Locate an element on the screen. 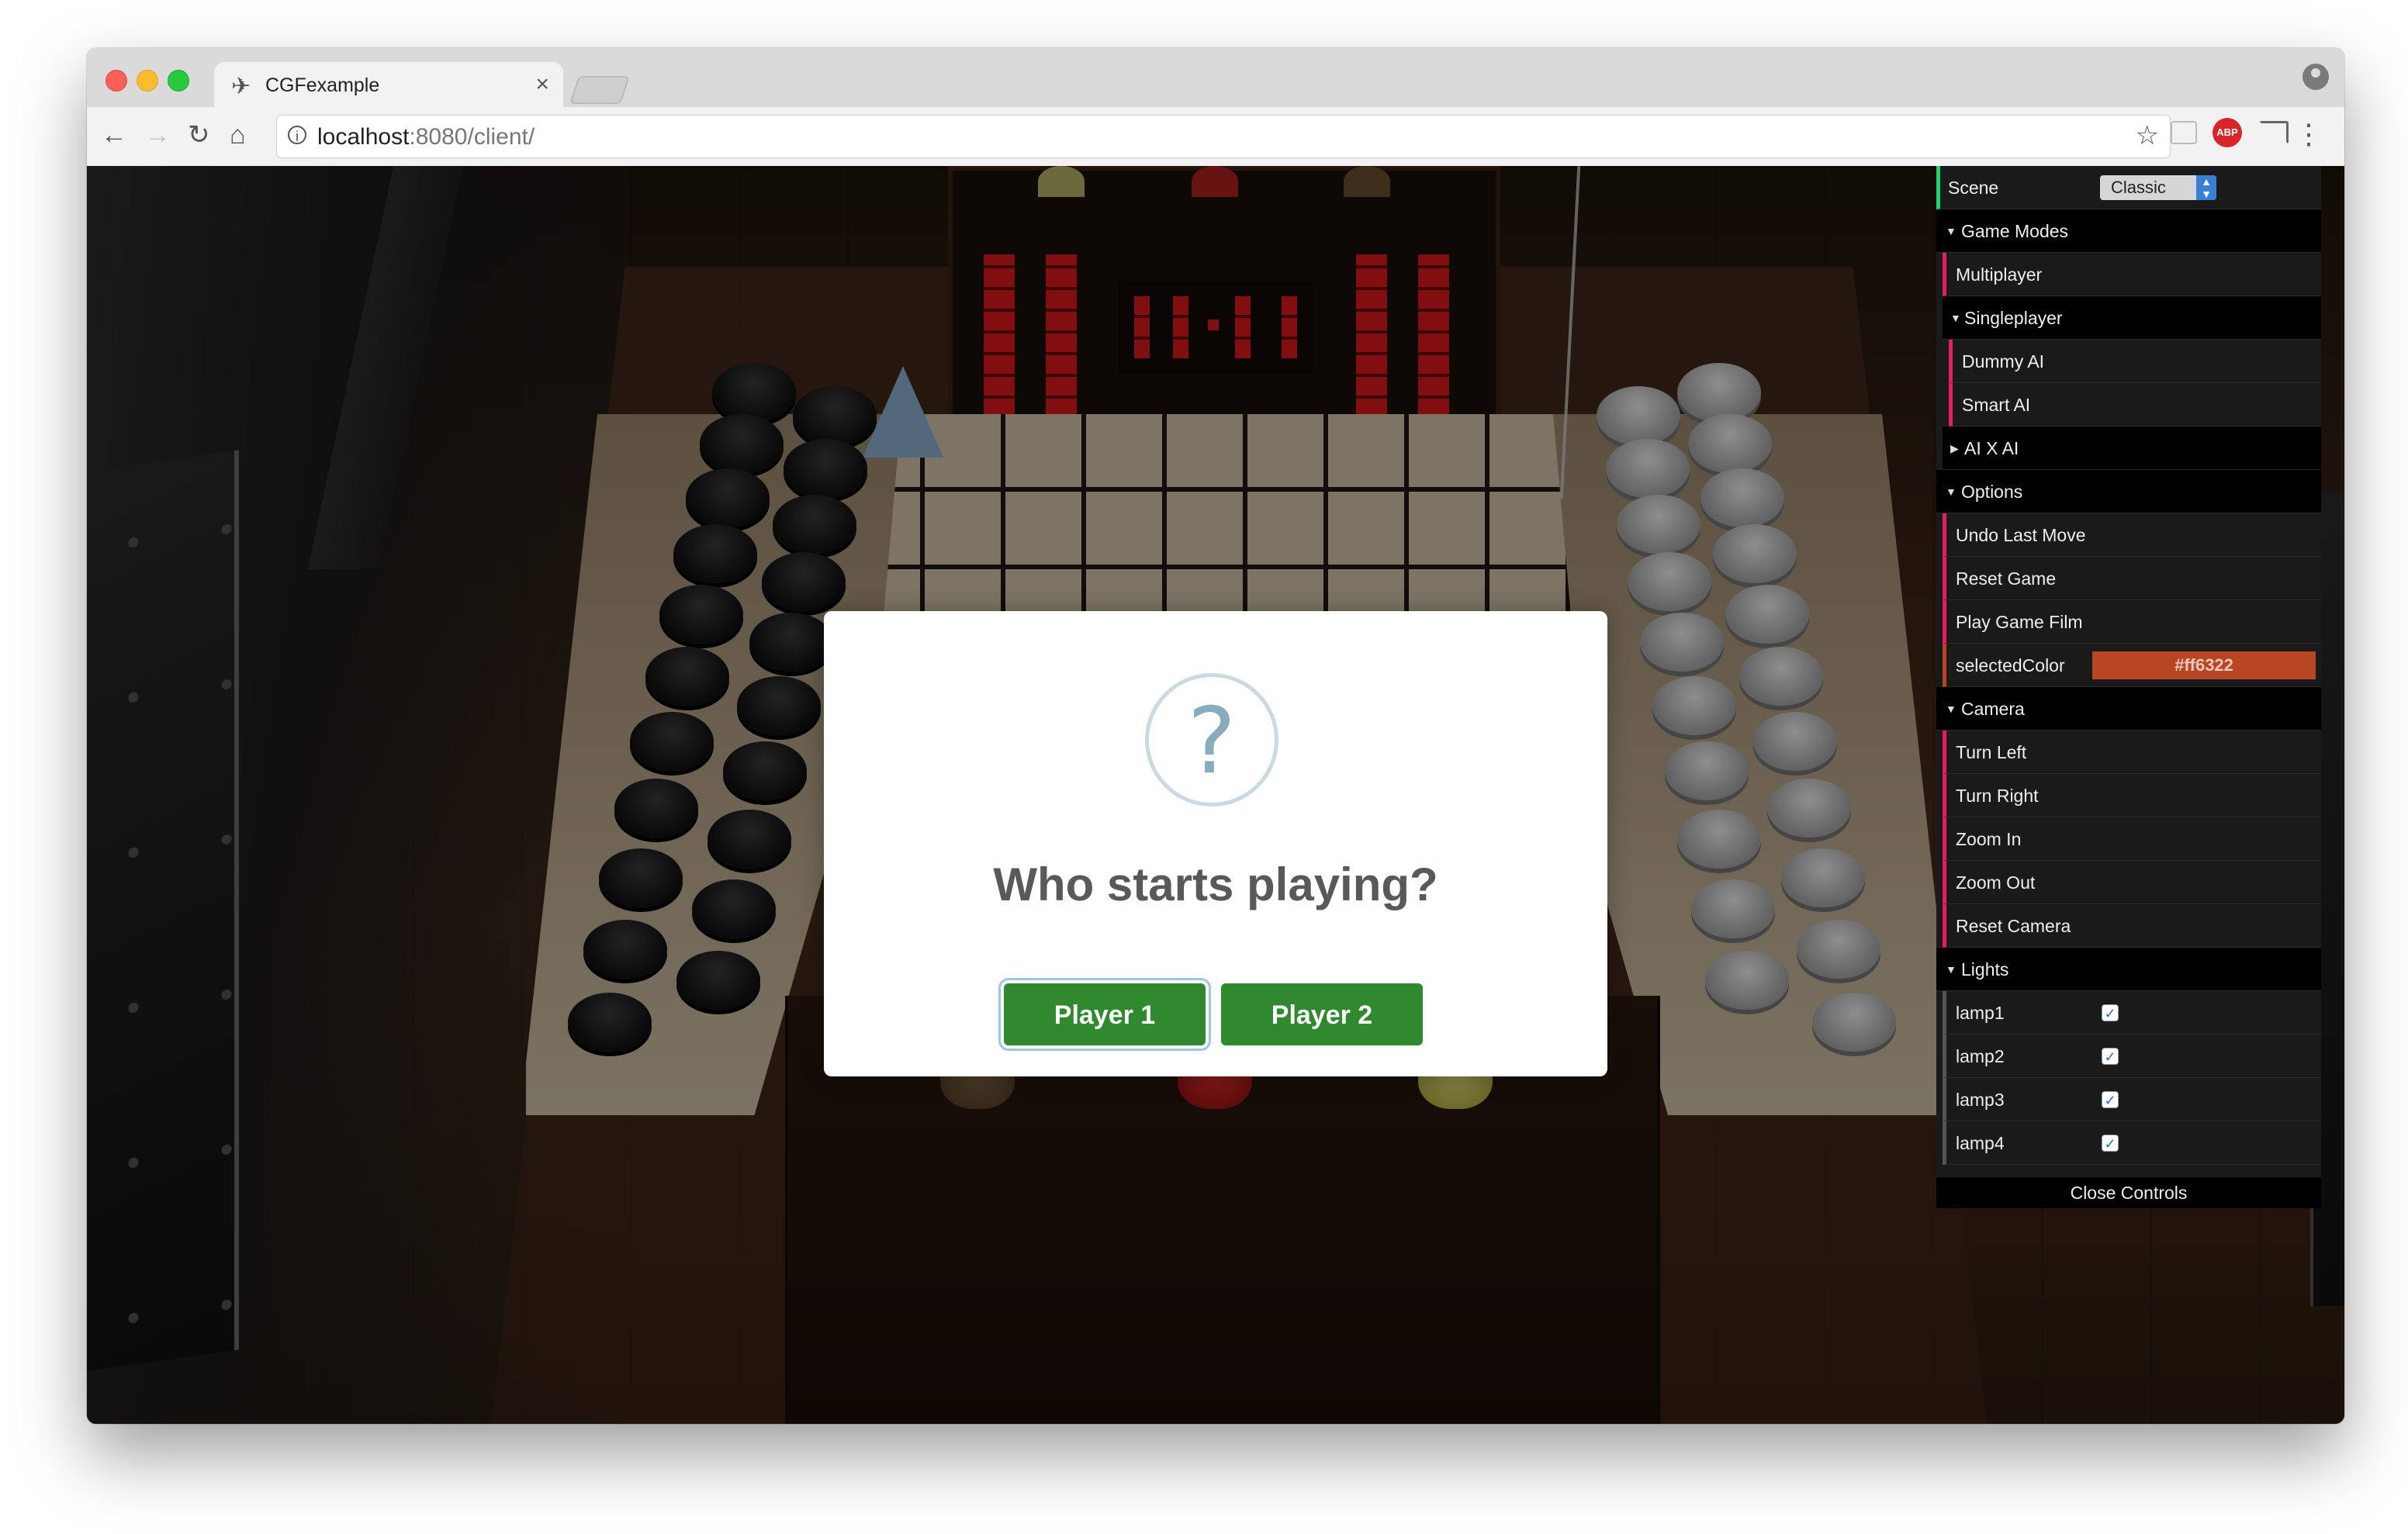  lamp4-checkbox: ✓ is located at coordinates (2110, 1143).